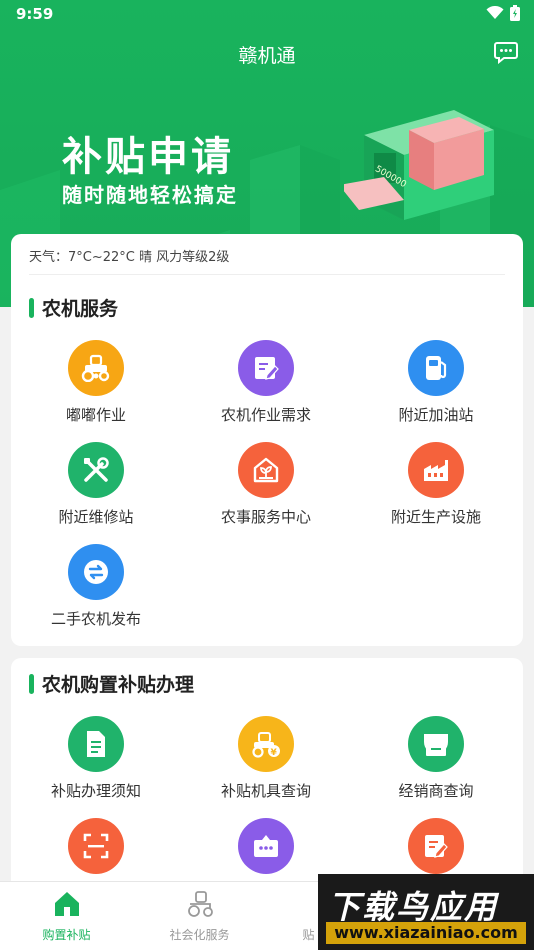 The width and height of the screenshot is (534, 950). Describe the element at coordinates (96, 744) in the screenshot. I see `notice-document-icon` at that location.